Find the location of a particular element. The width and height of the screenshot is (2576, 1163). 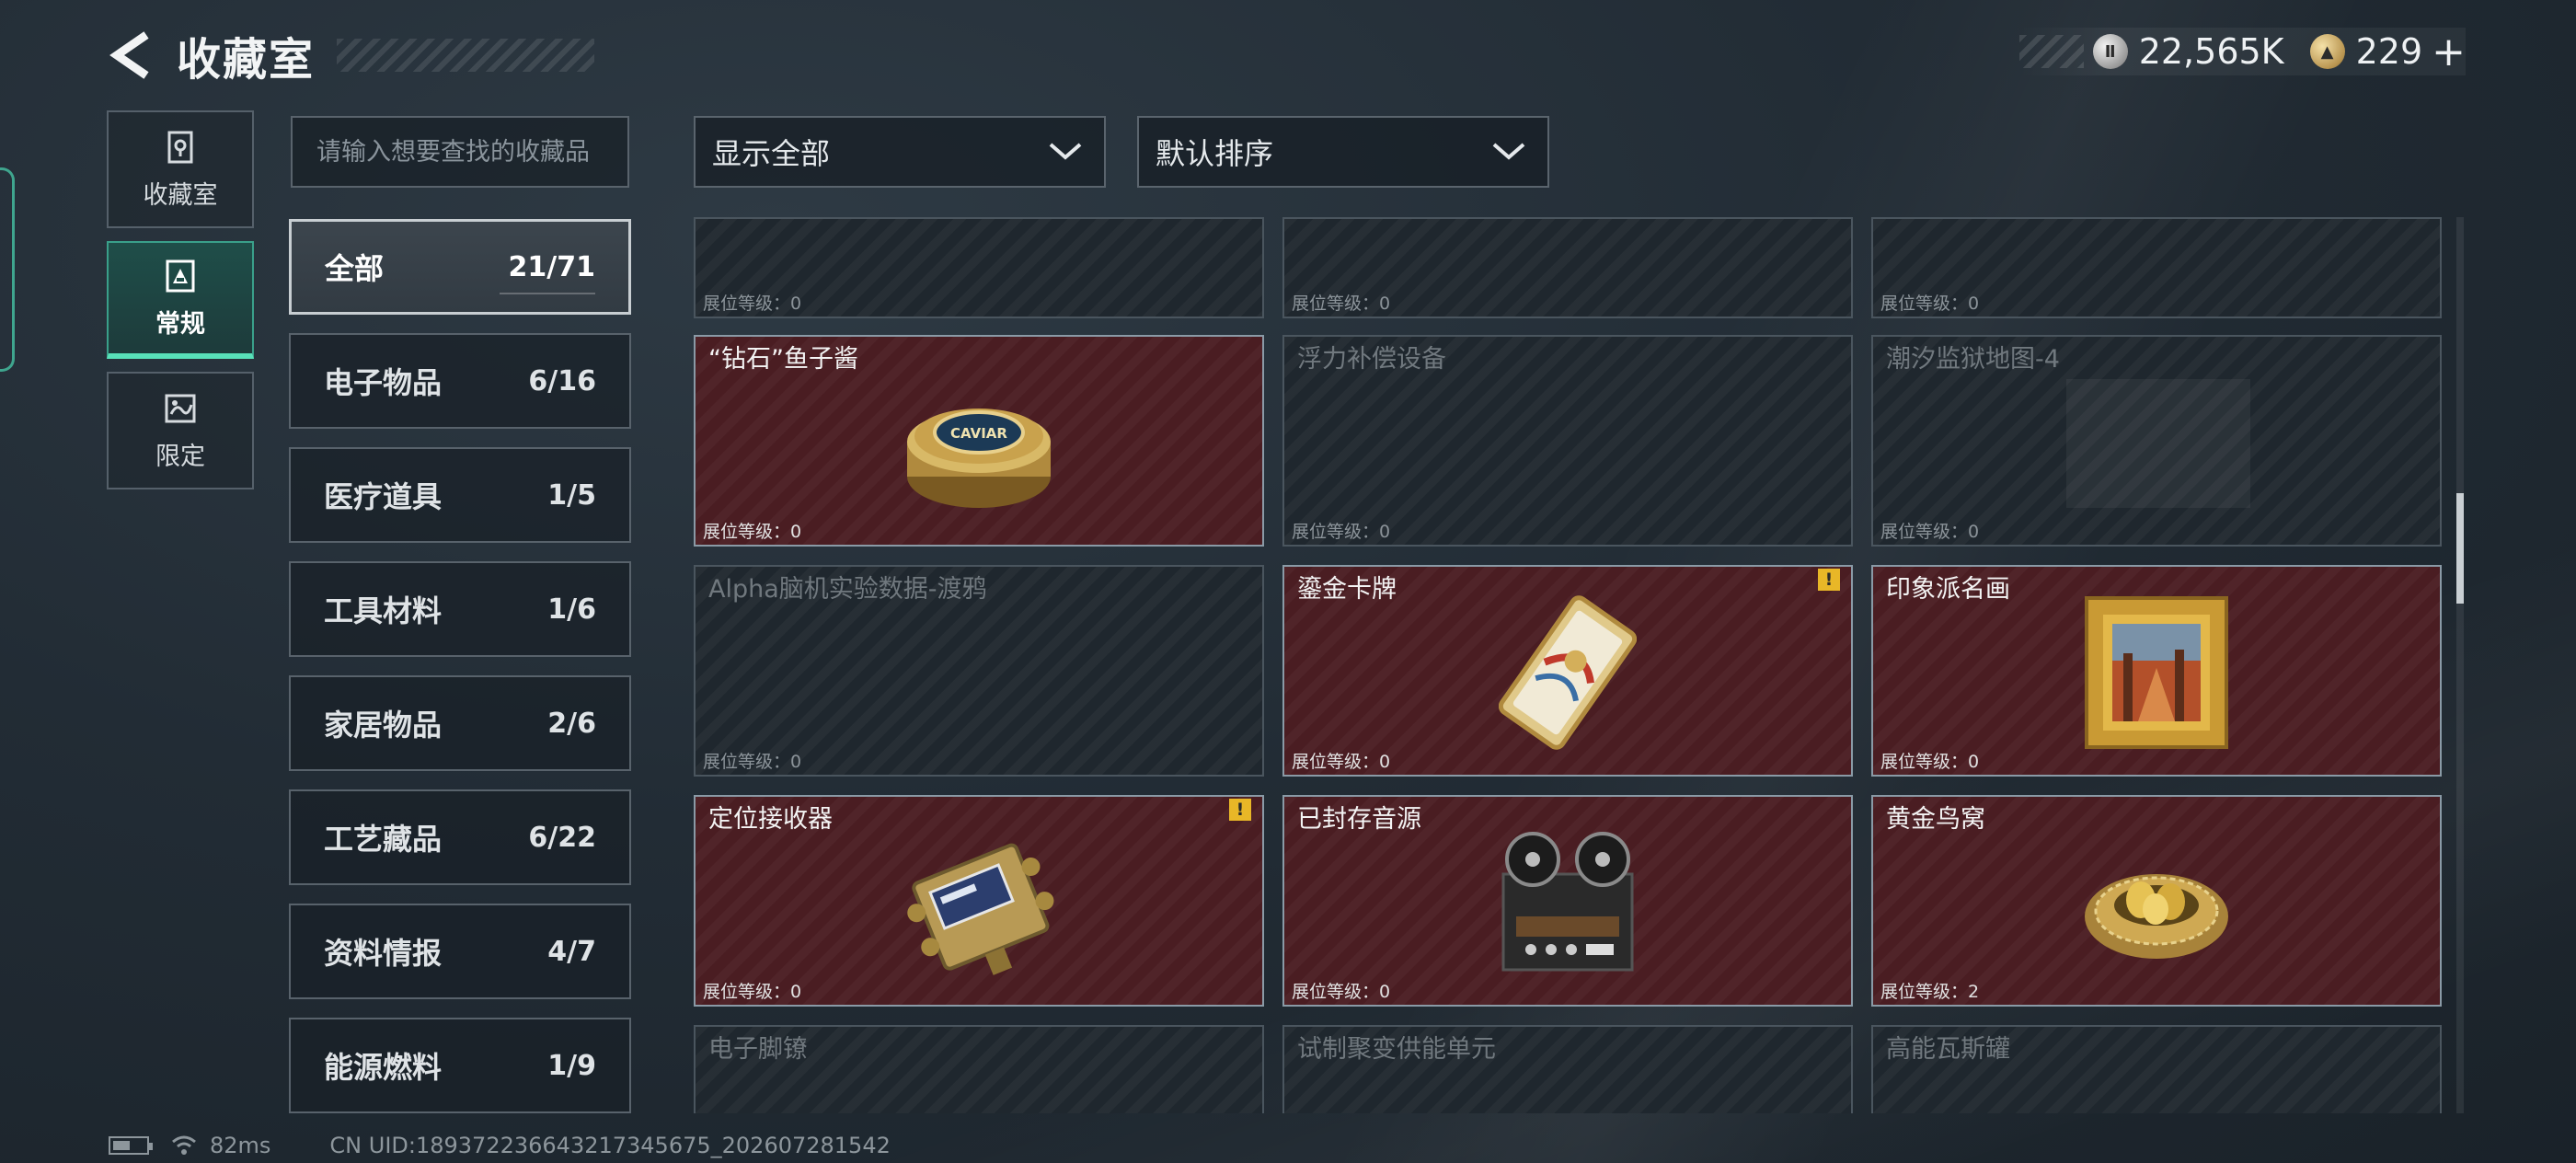

item-name: “钻石”鱼子酱 is located at coordinates (783, 360).